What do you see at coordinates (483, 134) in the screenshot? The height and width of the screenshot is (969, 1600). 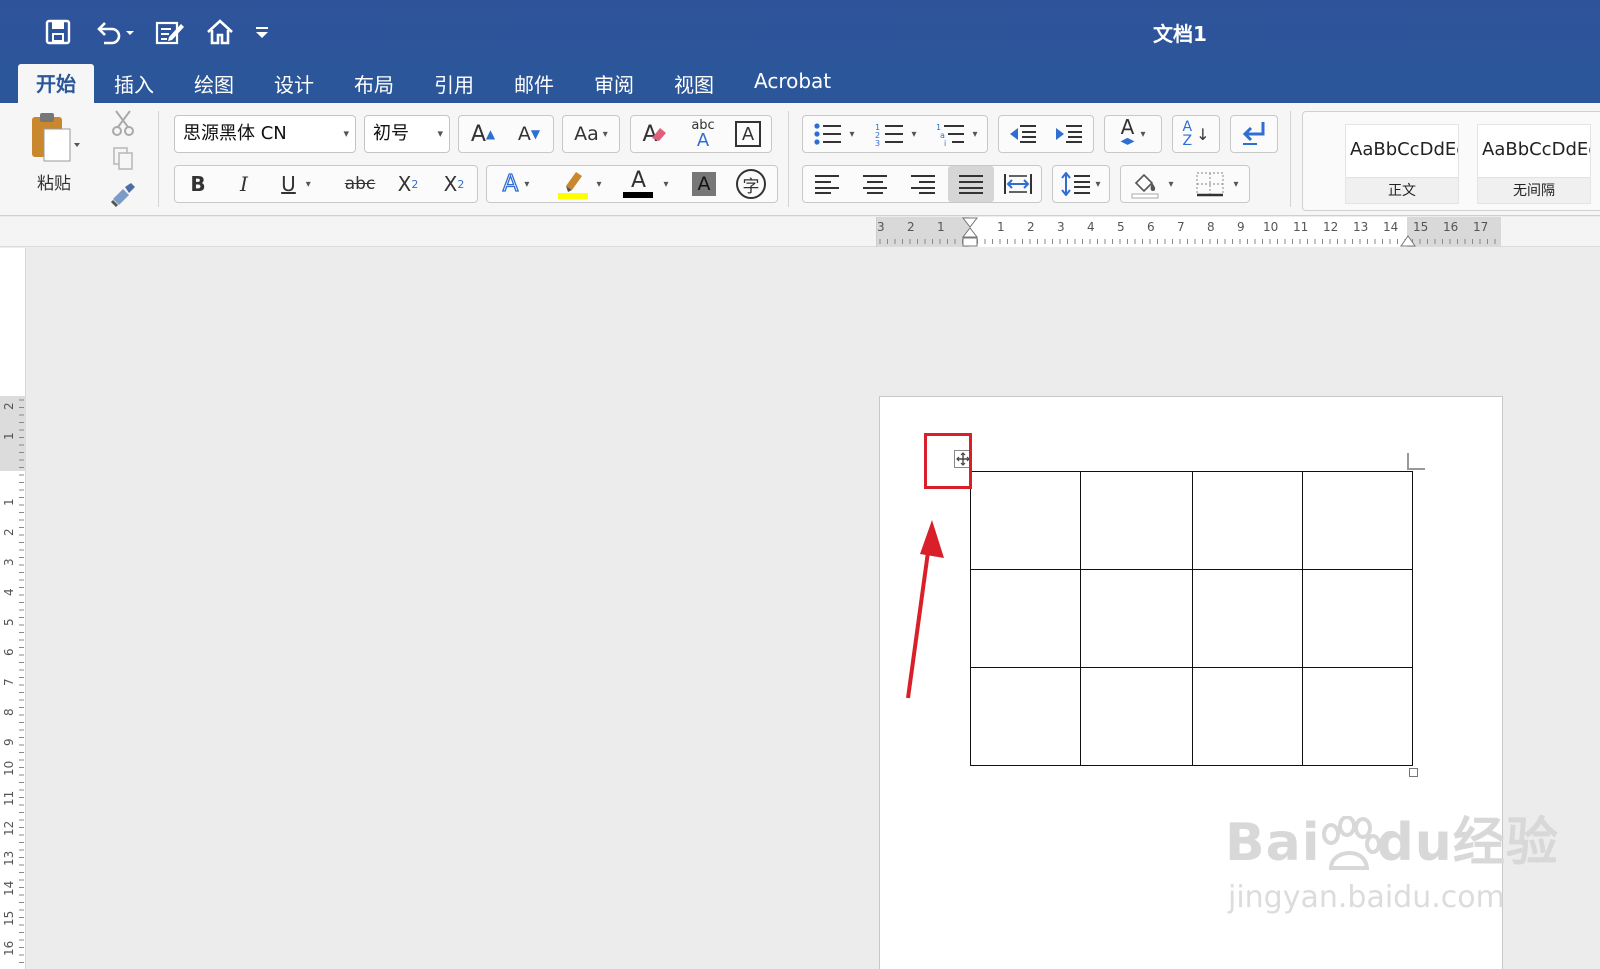 I see `grow-font-button: A ▲` at bounding box center [483, 134].